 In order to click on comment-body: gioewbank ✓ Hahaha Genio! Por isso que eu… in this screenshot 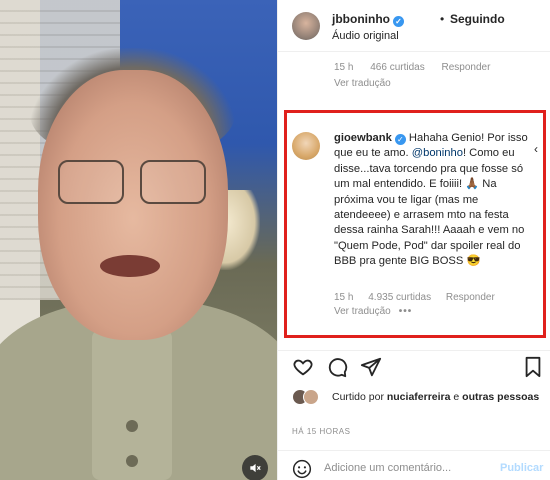, I will do `click(431, 200)`.